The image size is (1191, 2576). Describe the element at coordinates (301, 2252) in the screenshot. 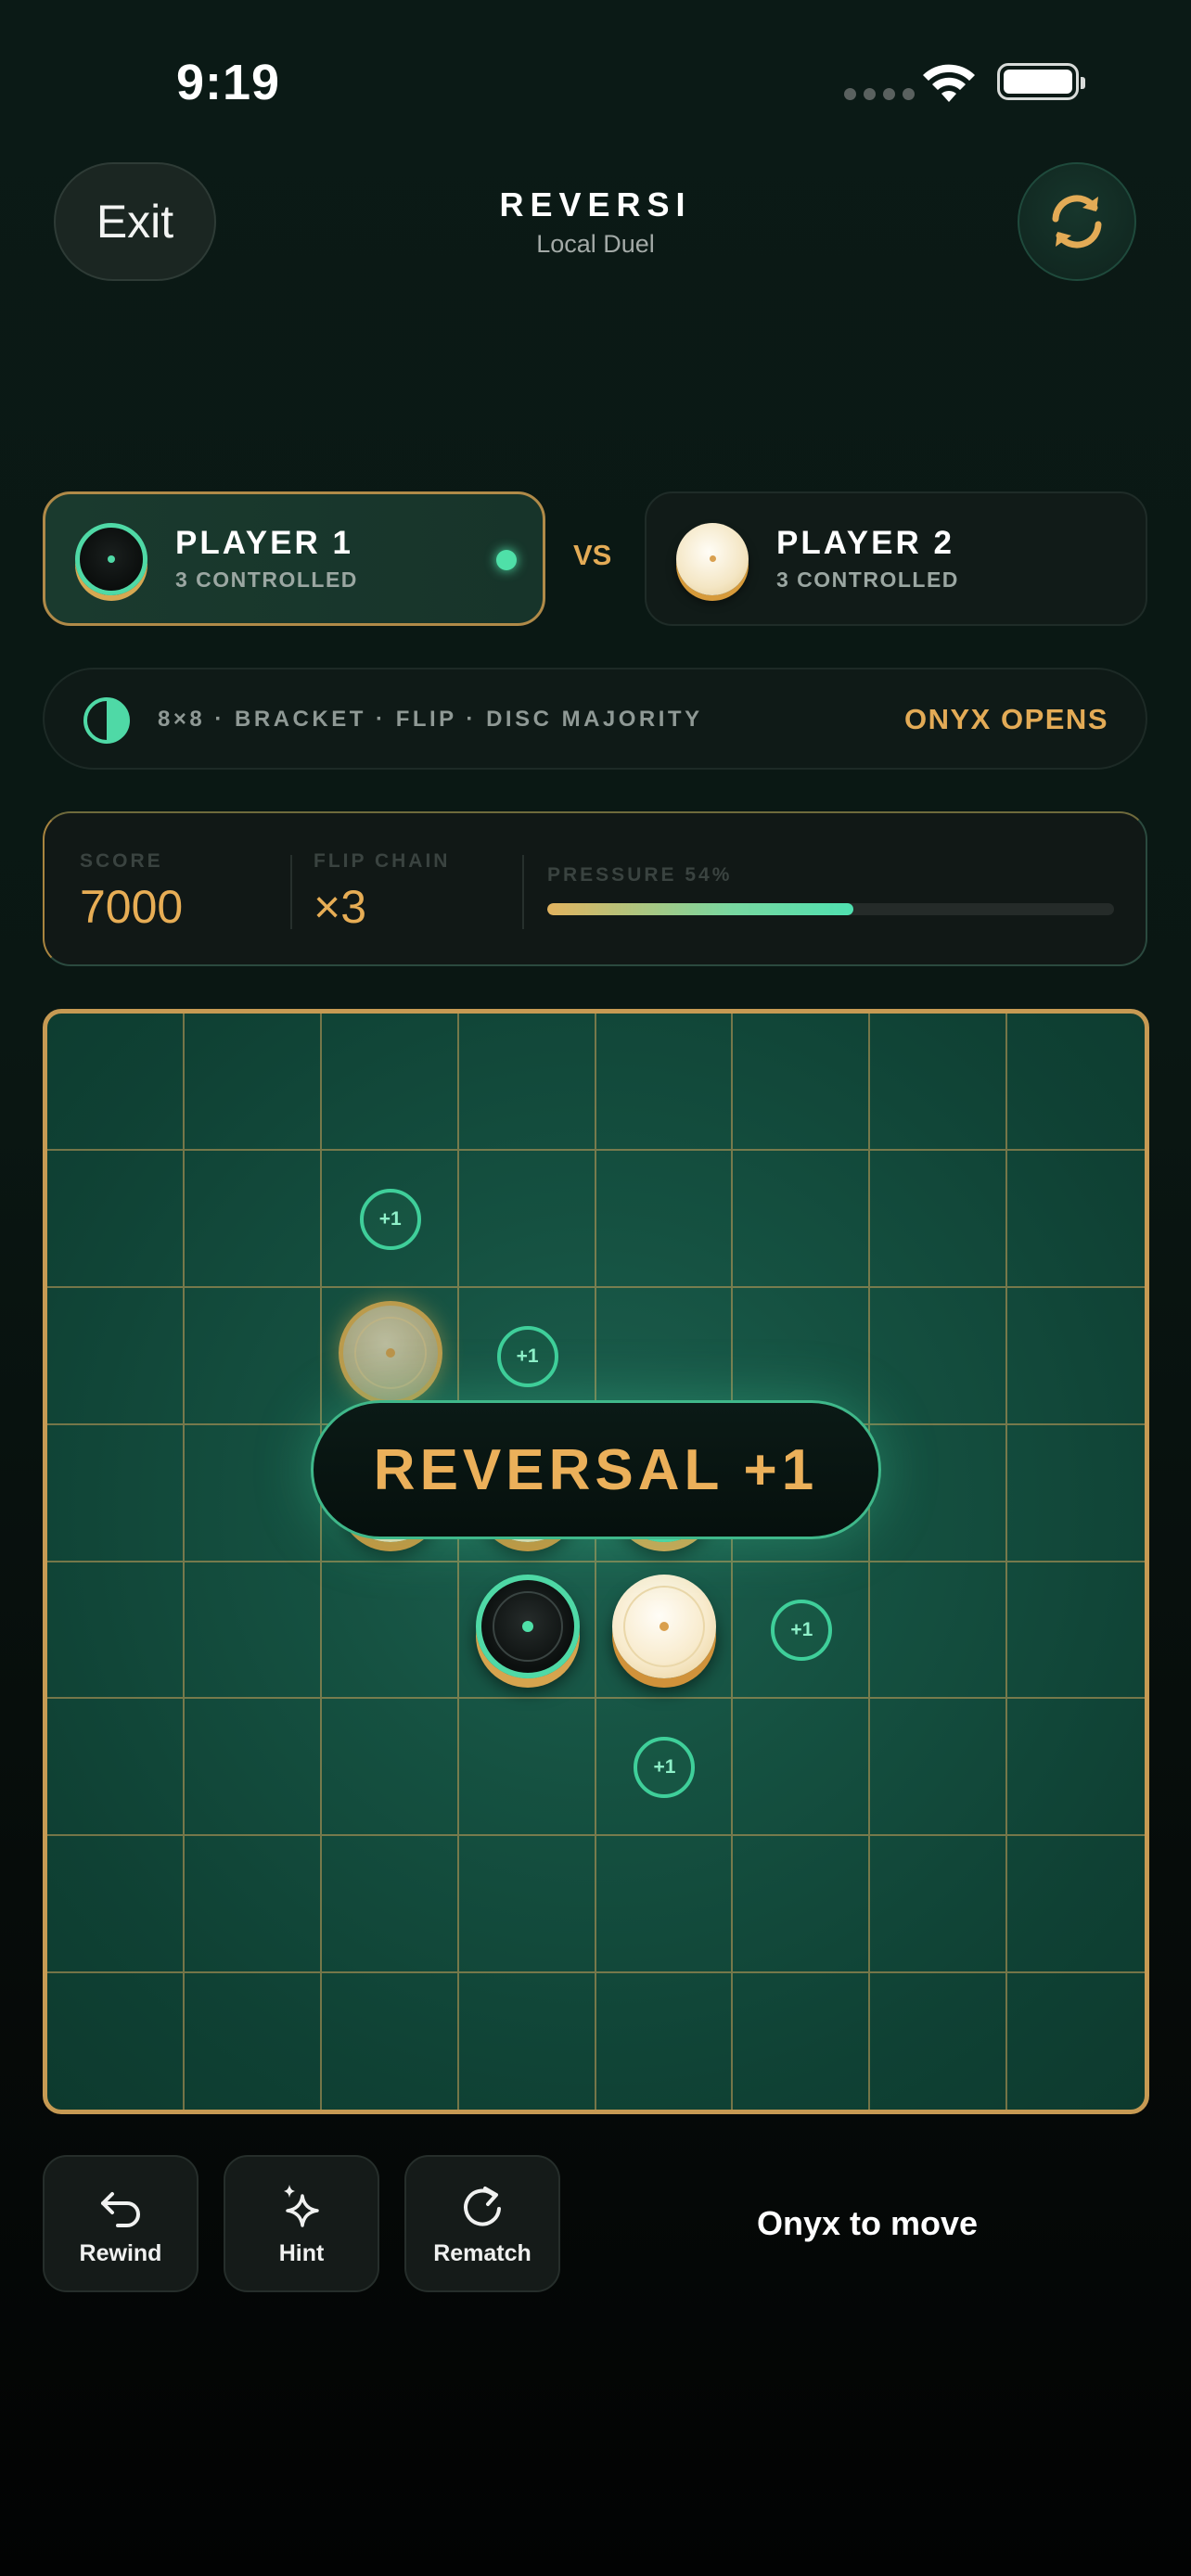

I see `hint-label: Hint` at that location.